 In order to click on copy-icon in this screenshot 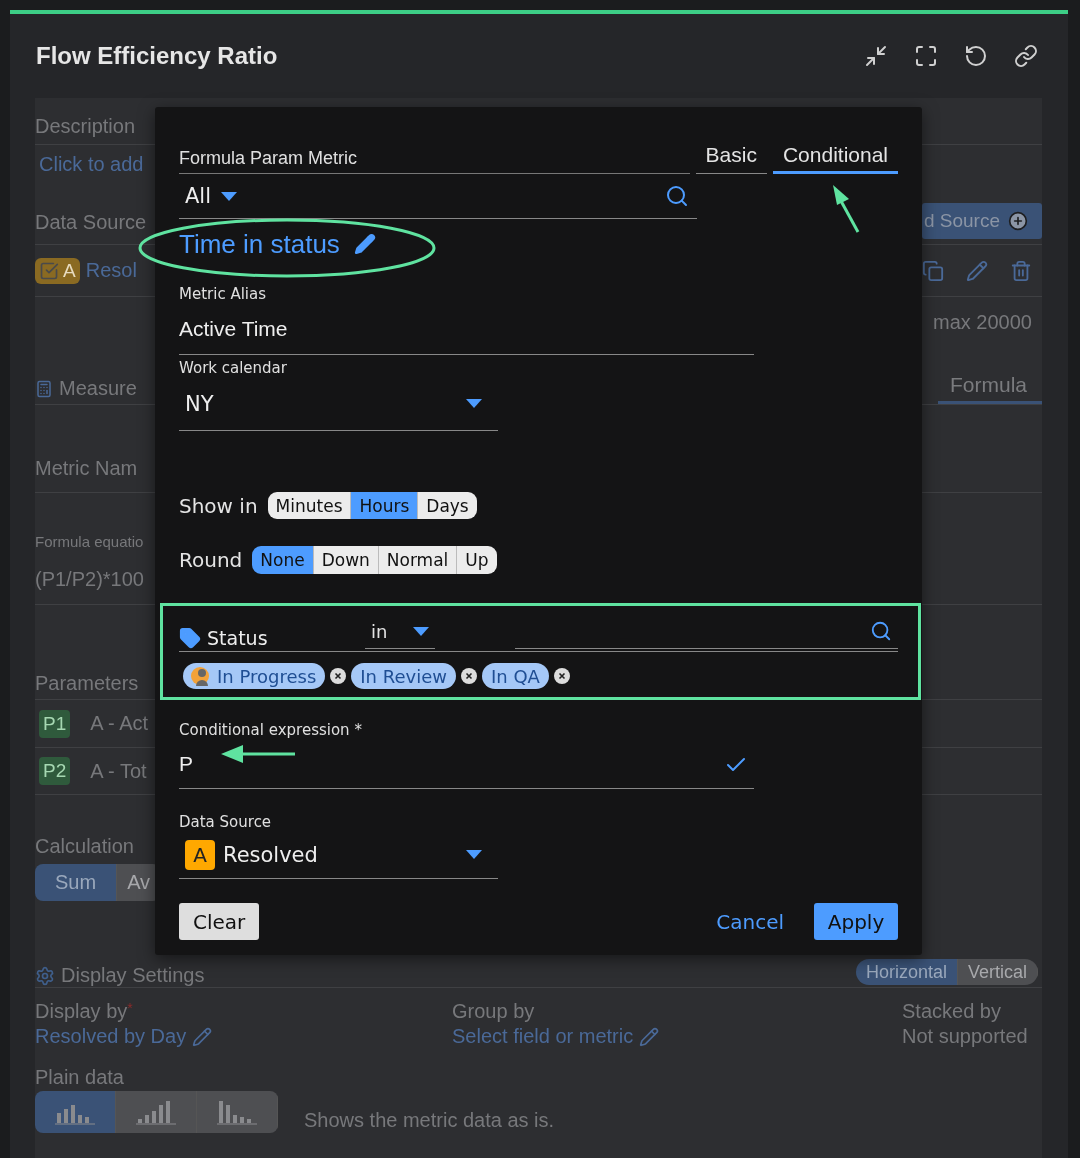, I will do `click(933, 270)`.